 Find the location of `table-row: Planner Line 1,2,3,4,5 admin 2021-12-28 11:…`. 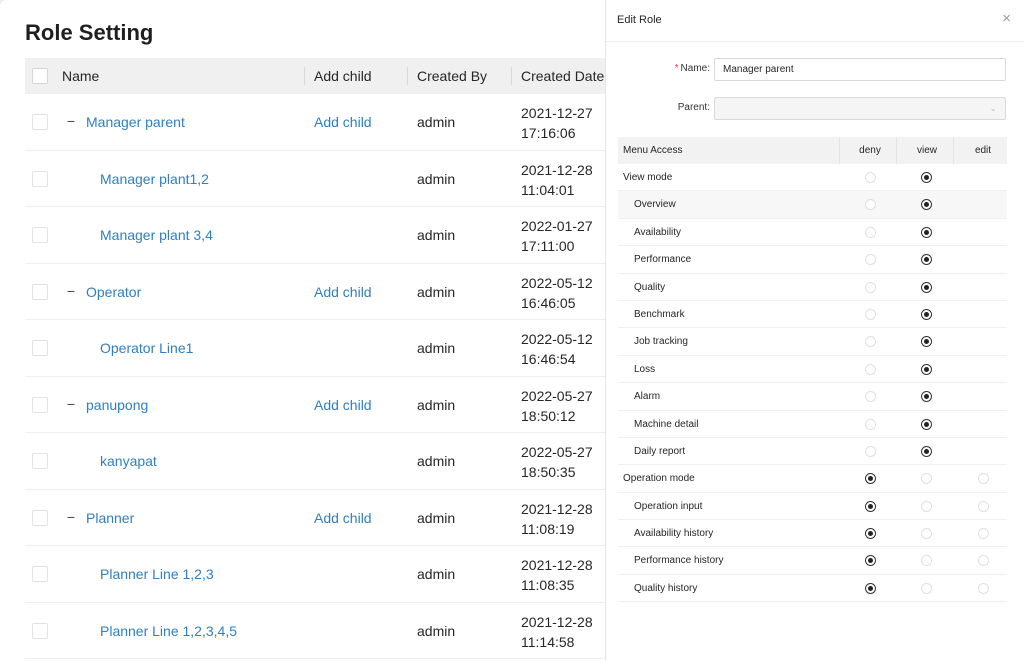

table-row: Planner Line 1,2,3,4,5 admin 2021-12-28 11:… is located at coordinates (315, 631).